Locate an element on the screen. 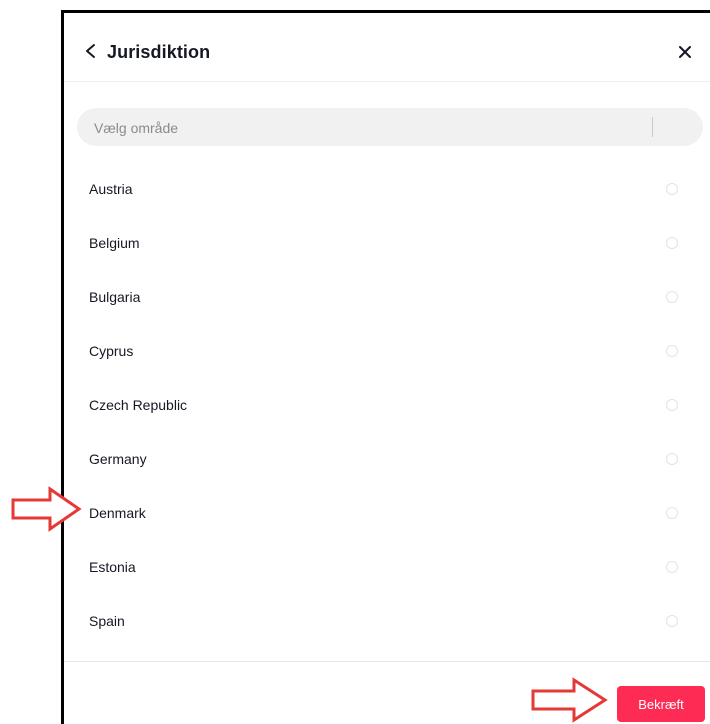  footer-divider is located at coordinates (387, 661).